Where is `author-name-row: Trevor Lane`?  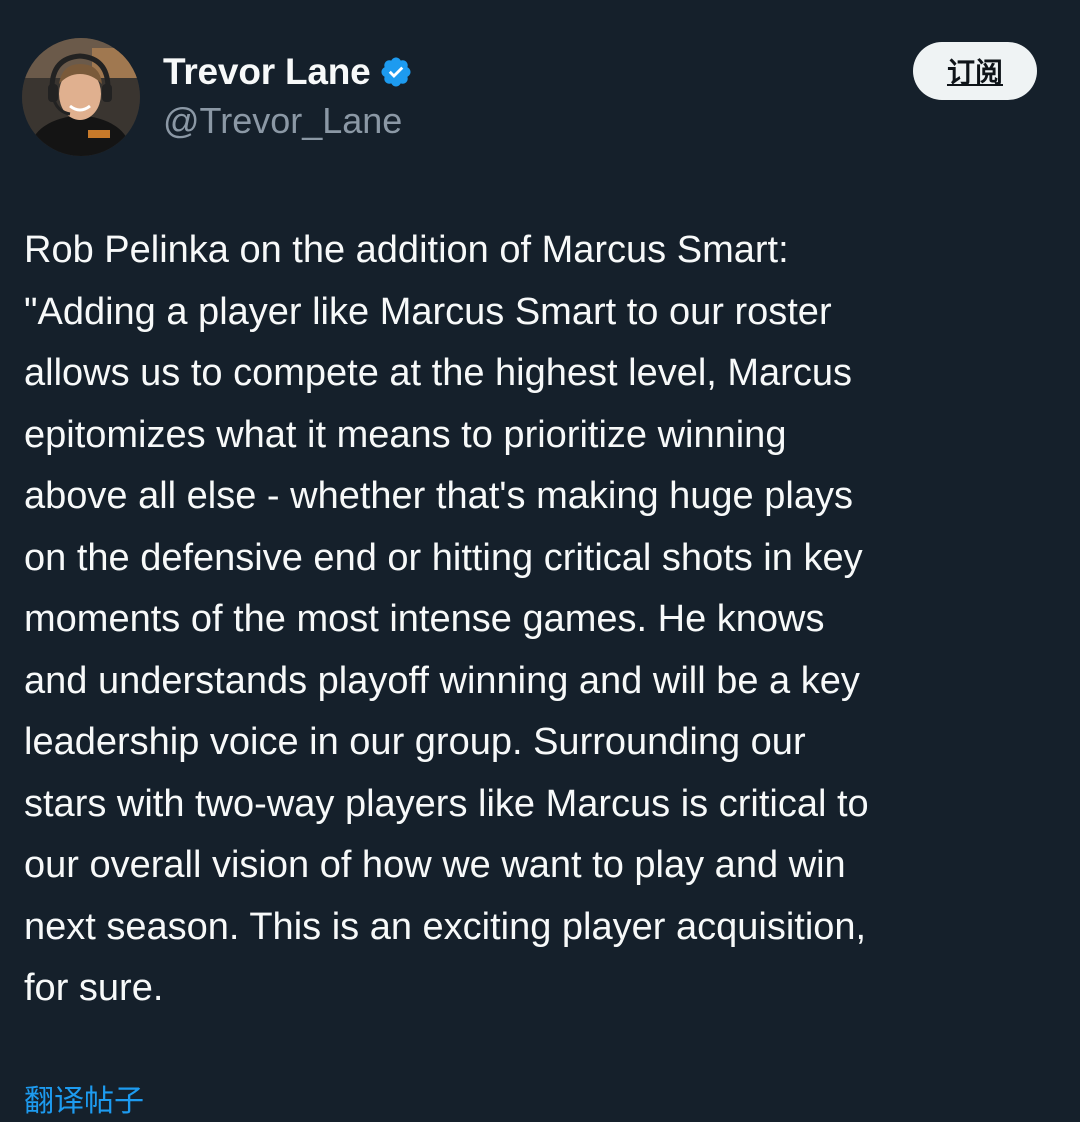 author-name-row: Trevor Lane is located at coordinates (288, 72).